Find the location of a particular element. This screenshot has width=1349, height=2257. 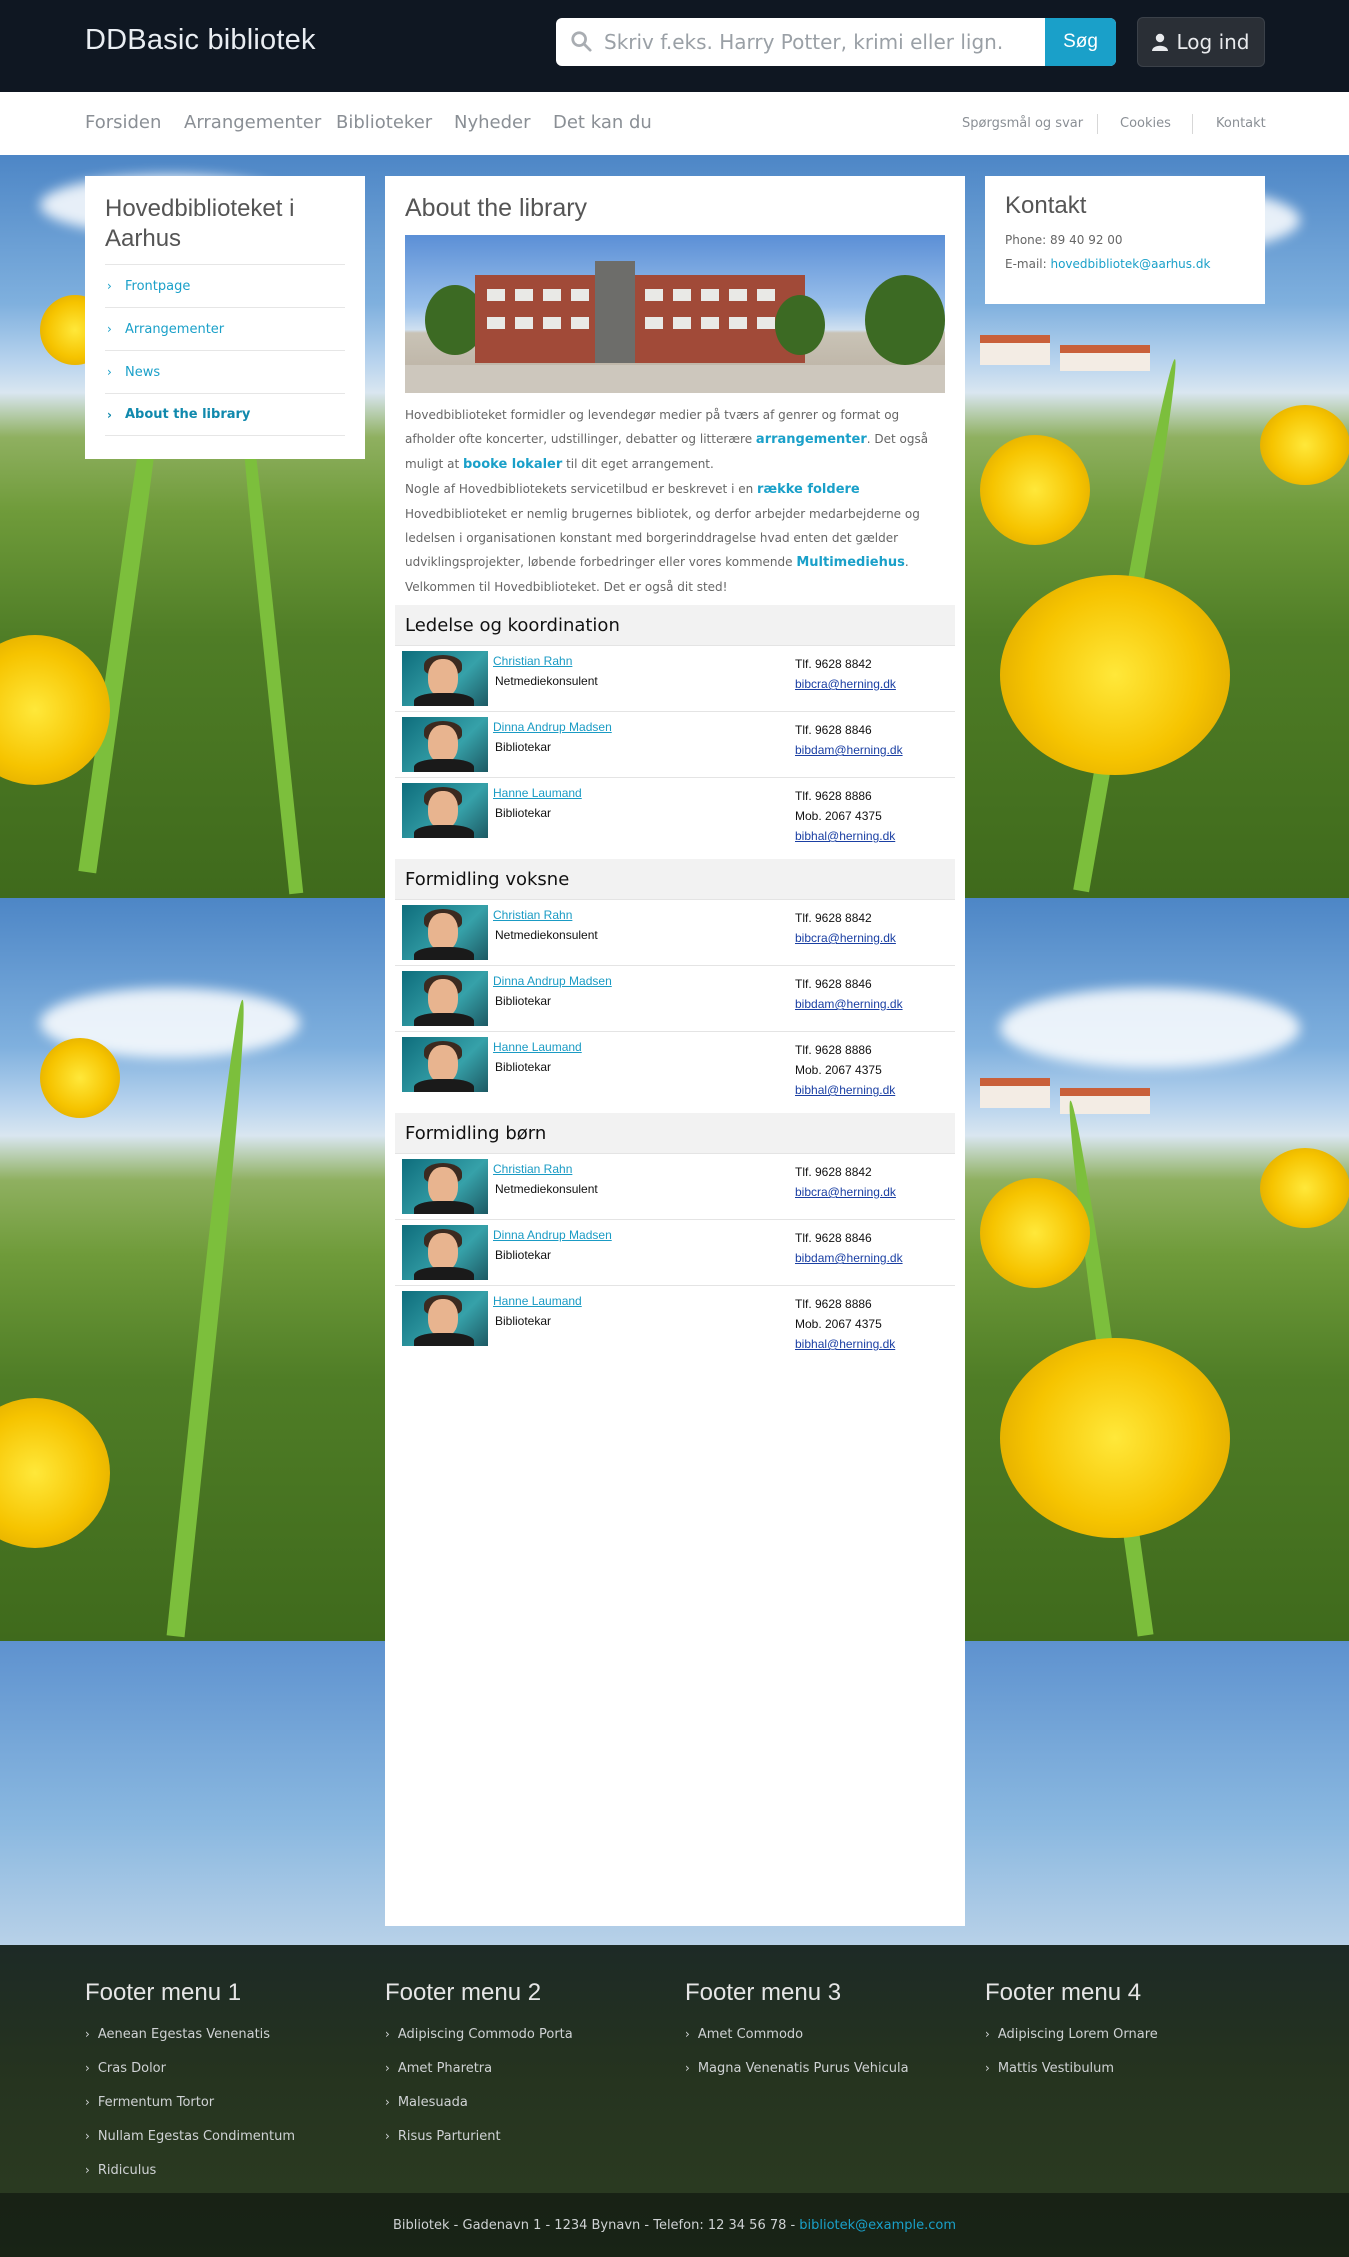

link-raekke-foldere: række foldere is located at coordinates (808, 489).